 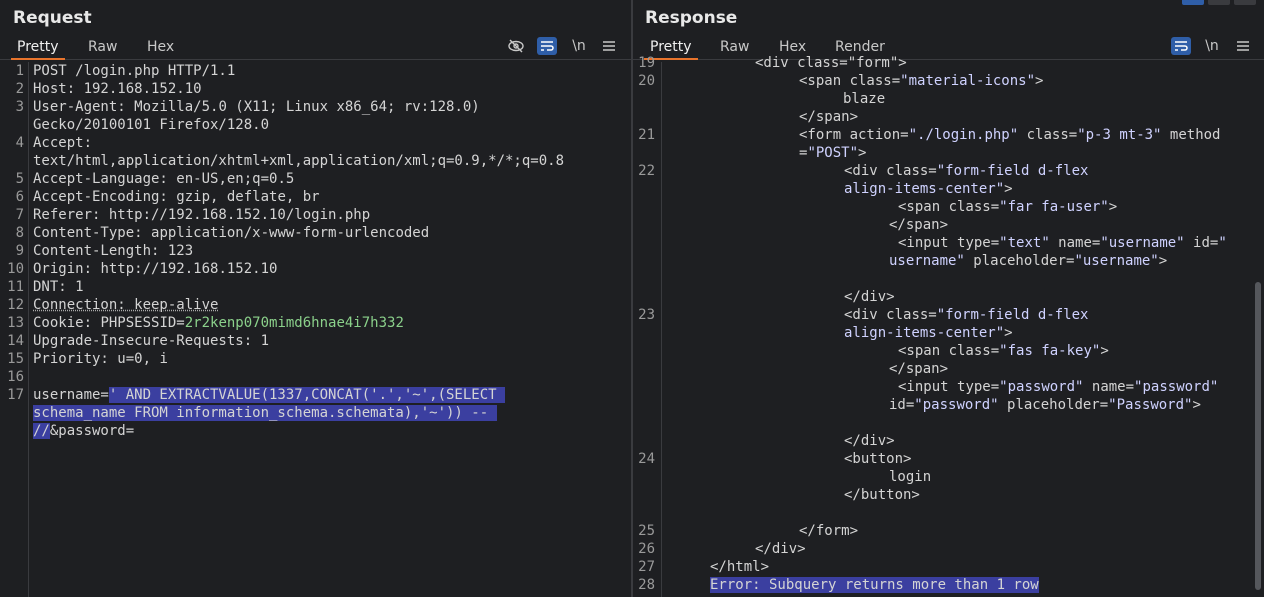 What do you see at coordinates (646, 81) in the screenshot?
I see `line-number: 20` at bounding box center [646, 81].